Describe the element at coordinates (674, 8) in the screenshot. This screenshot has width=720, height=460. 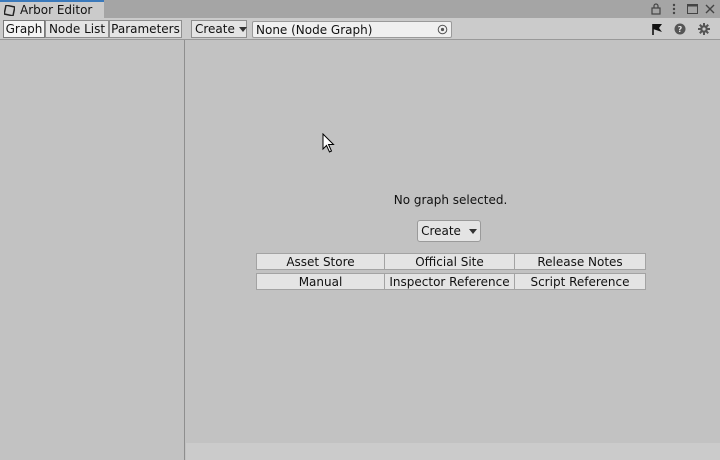
I see `kebab-menu-icon` at that location.